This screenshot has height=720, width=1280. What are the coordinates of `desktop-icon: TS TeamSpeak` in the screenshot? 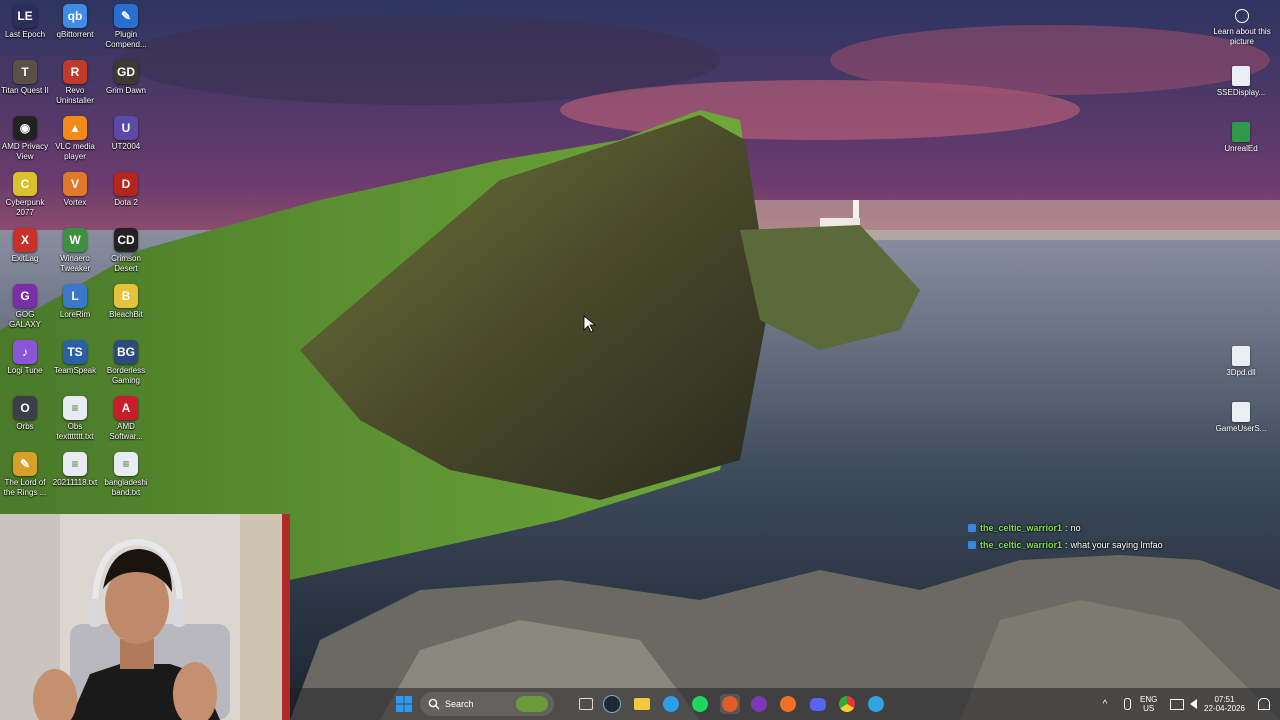 It's located at (75, 356).